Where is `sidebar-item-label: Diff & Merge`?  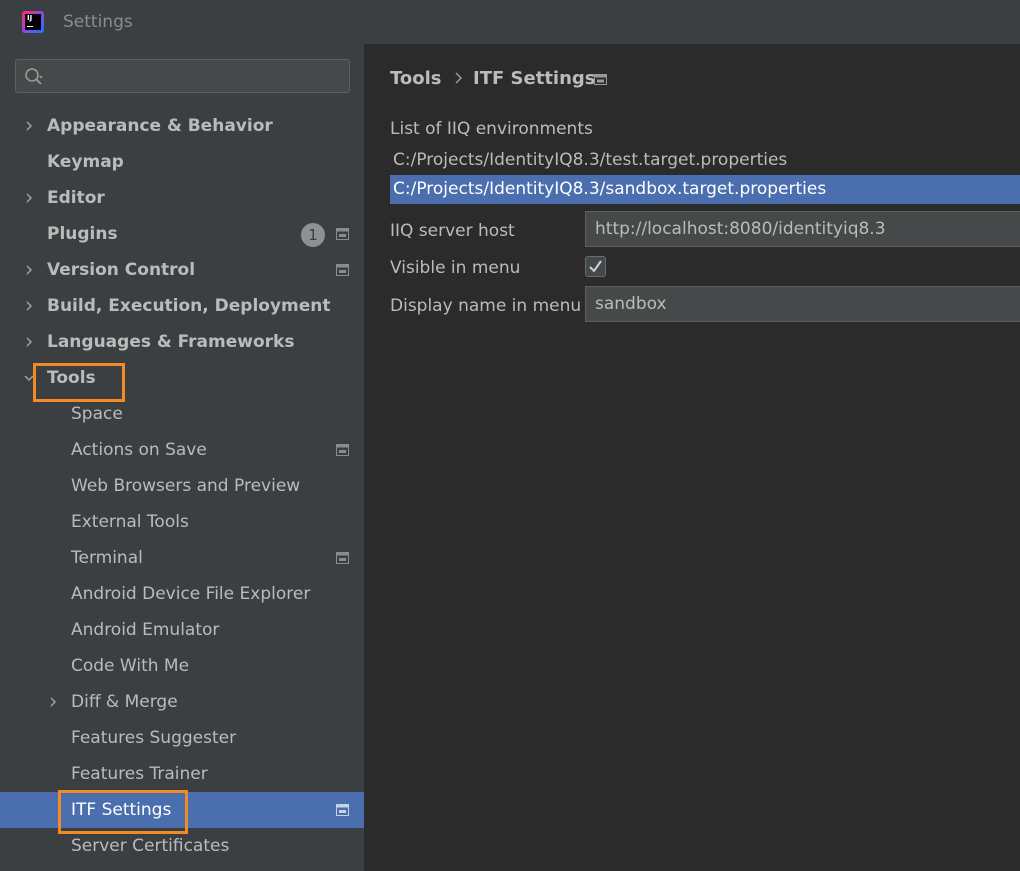 sidebar-item-label: Diff & Merge is located at coordinates (124, 702).